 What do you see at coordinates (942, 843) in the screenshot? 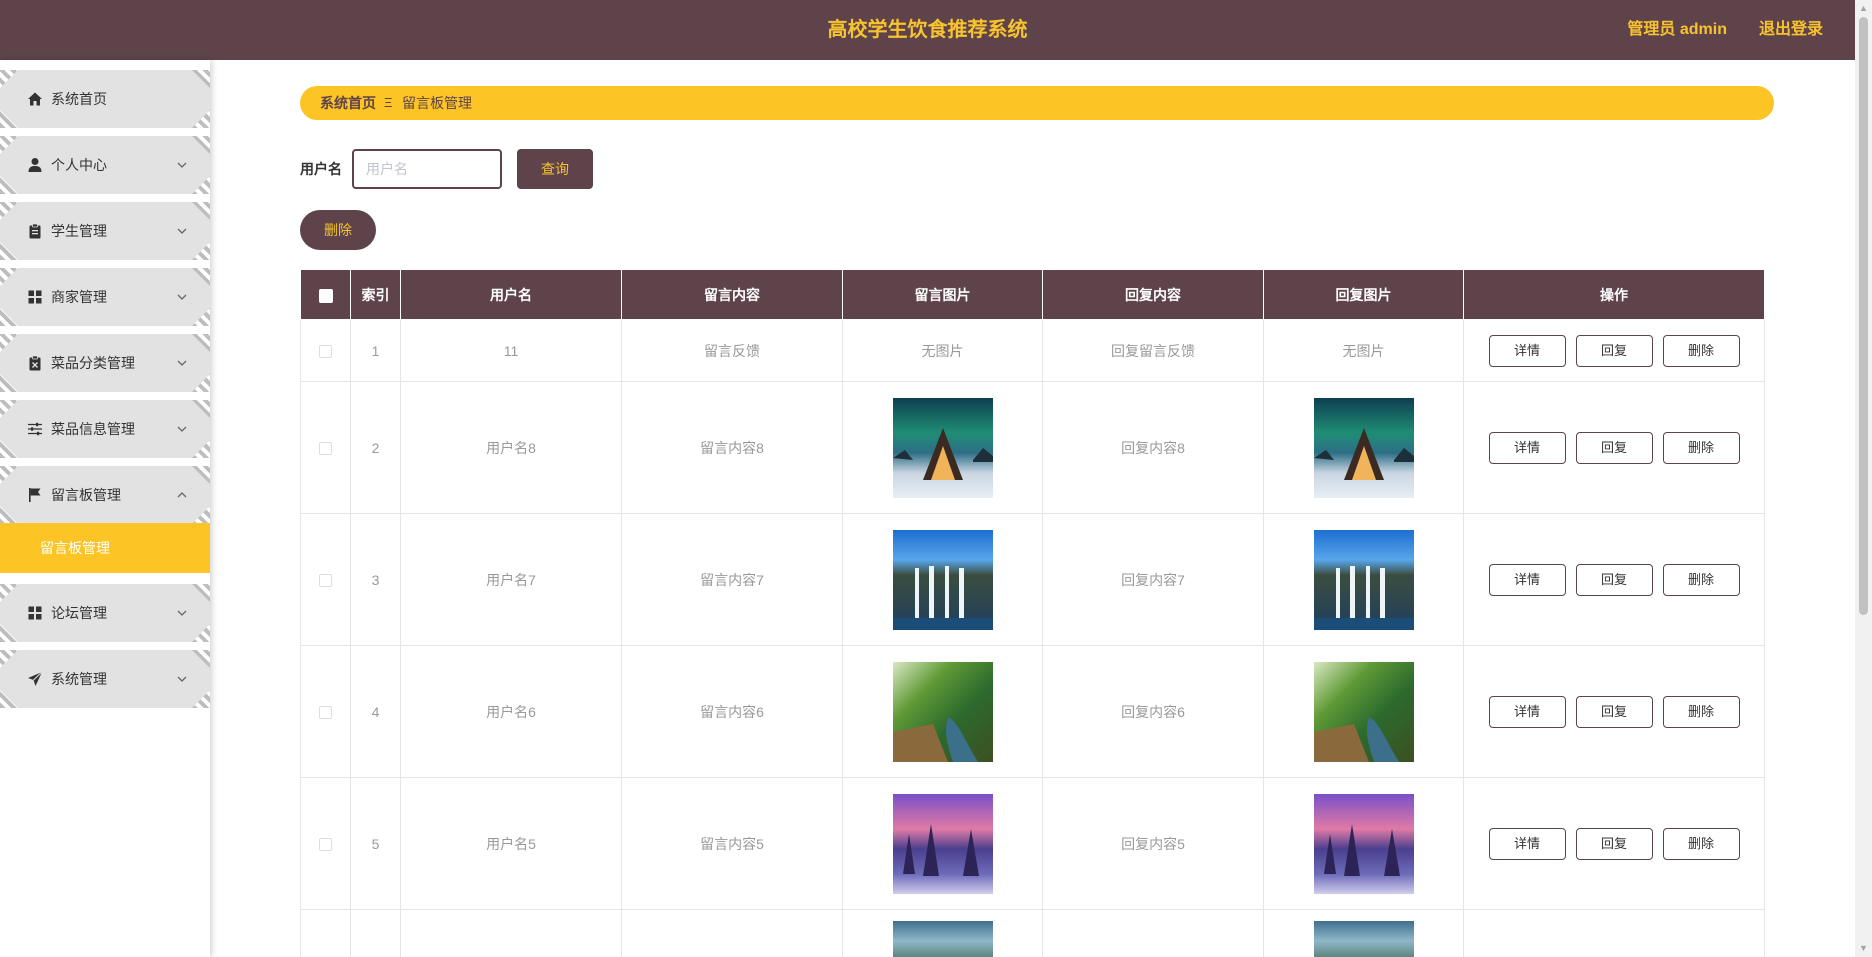
I see `snowy-forest-image` at bounding box center [942, 843].